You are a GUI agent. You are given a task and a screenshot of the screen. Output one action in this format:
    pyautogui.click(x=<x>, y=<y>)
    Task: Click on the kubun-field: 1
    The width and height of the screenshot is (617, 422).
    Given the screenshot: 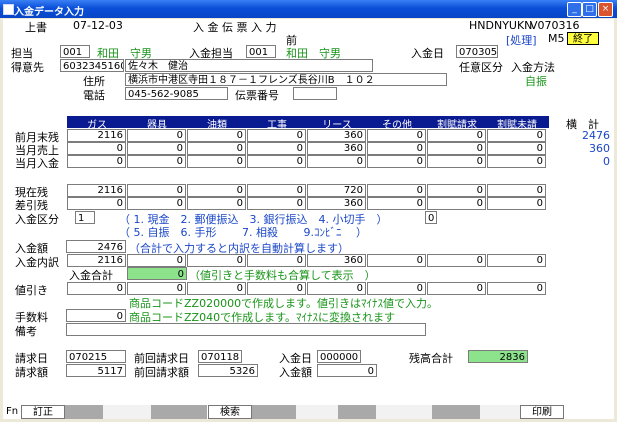 What is the action you would take?
    pyautogui.click(x=85, y=217)
    